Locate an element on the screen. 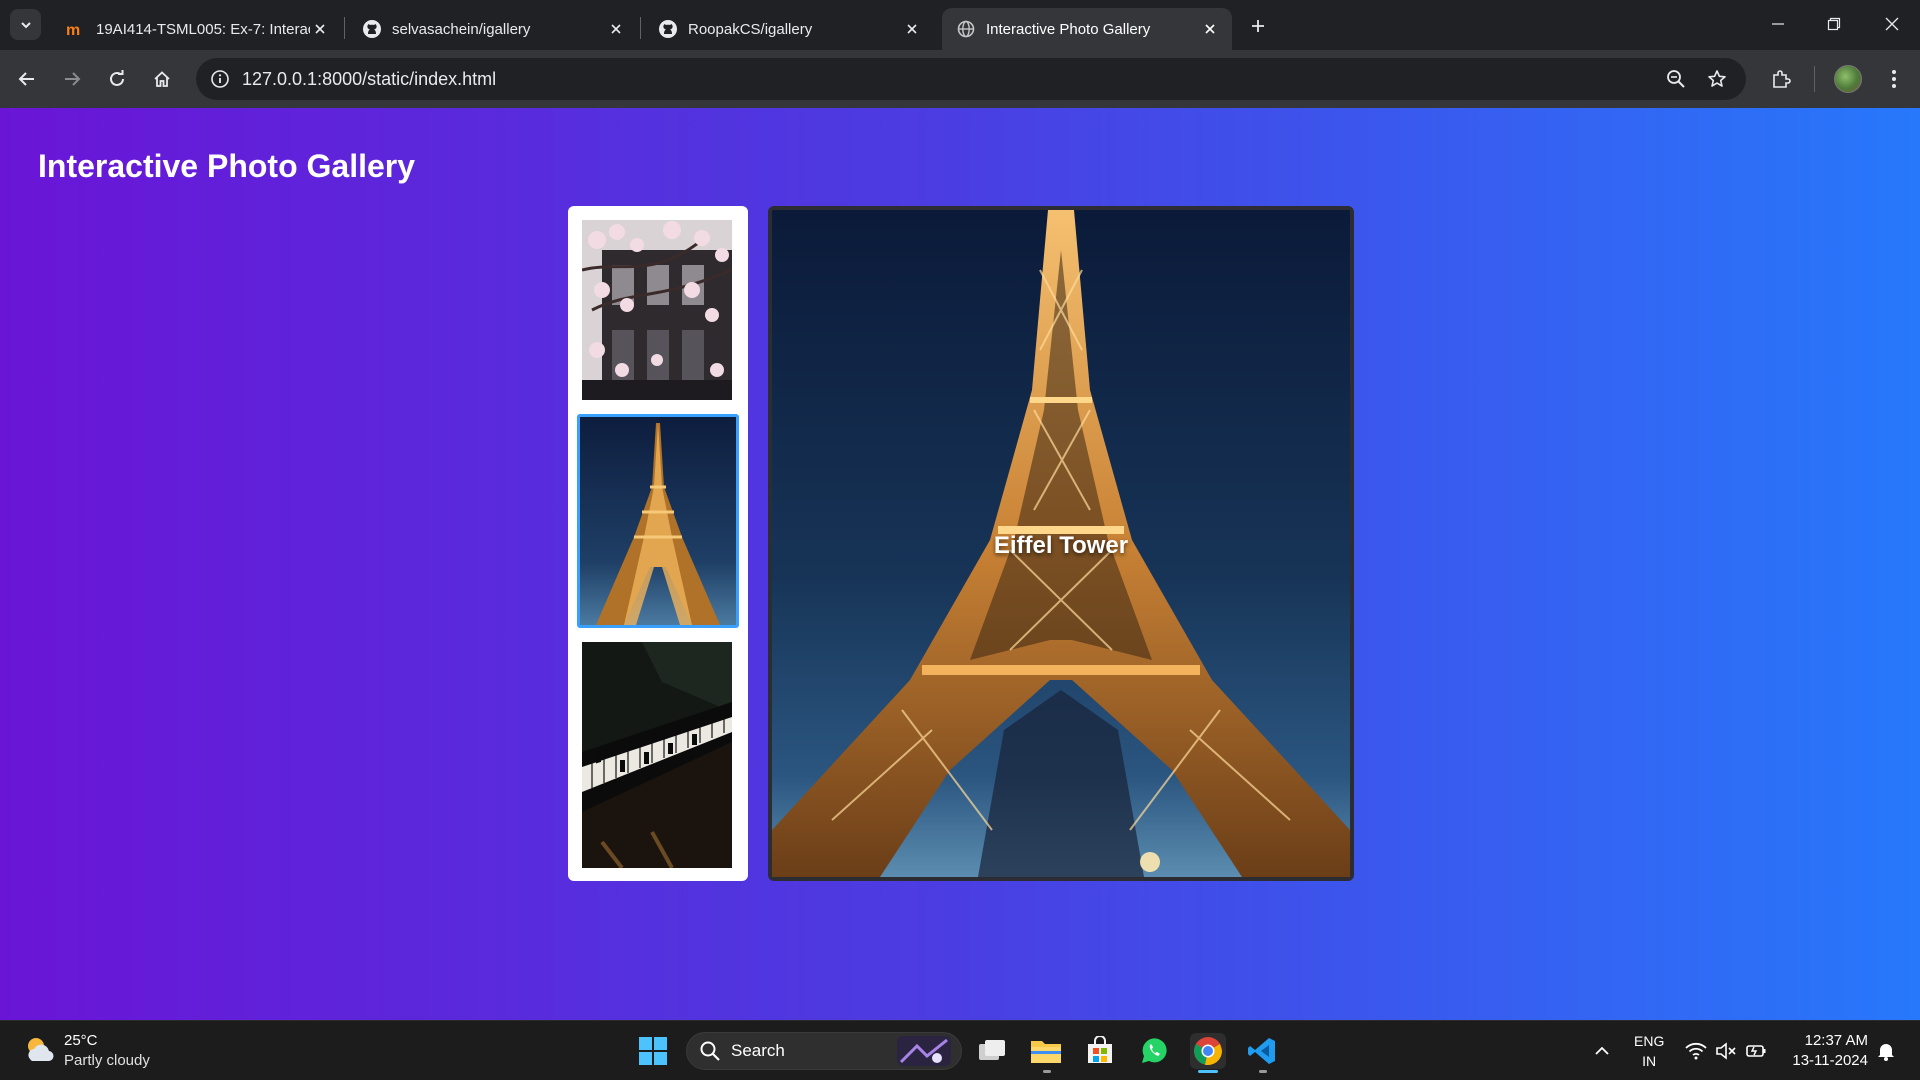 The image size is (1920, 1080). forward-button is located at coordinates (72, 79).